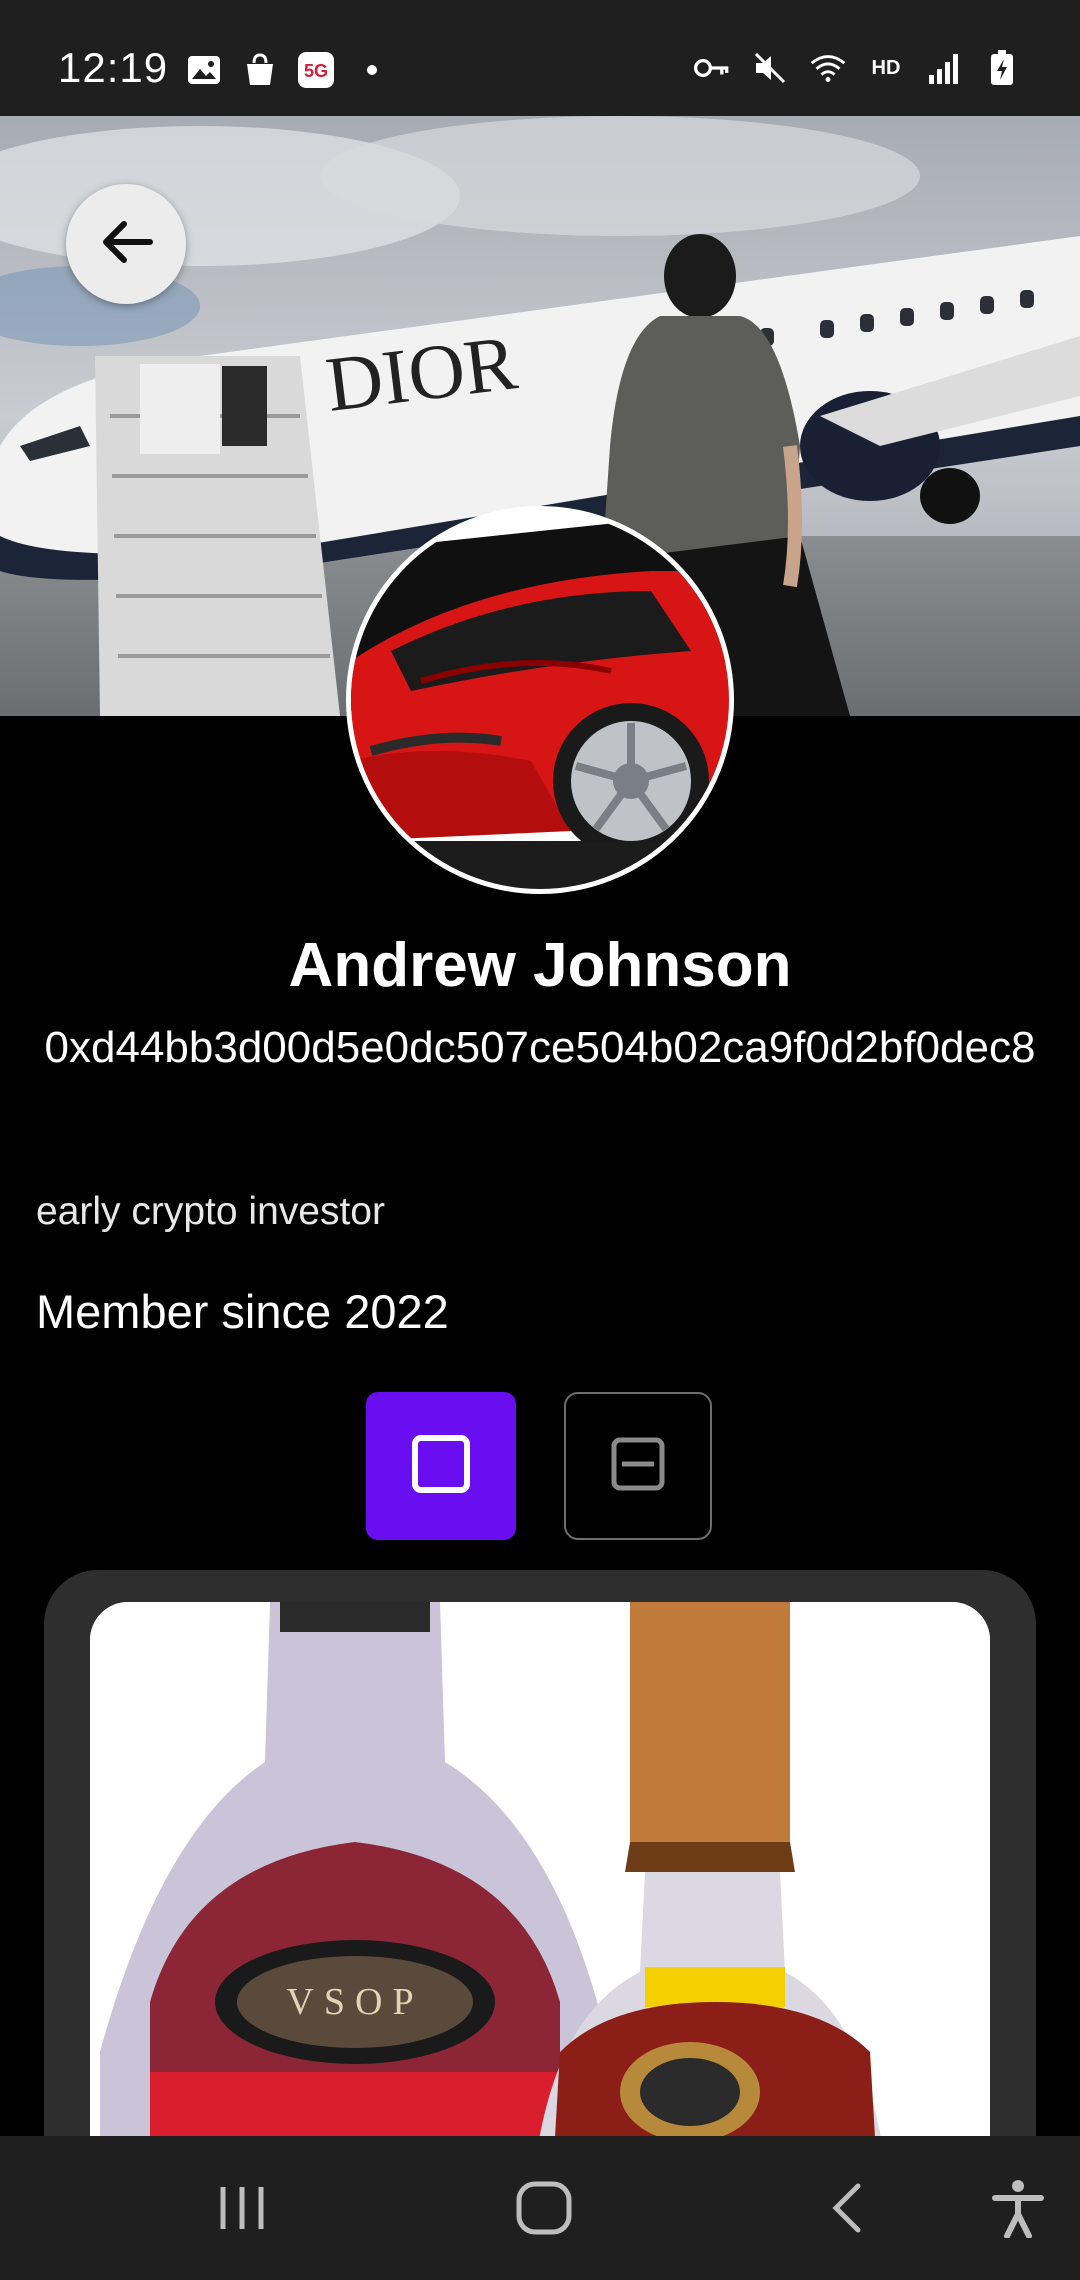 The width and height of the screenshot is (1080, 2280). I want to click on wifi-icon, so click(828, 68).